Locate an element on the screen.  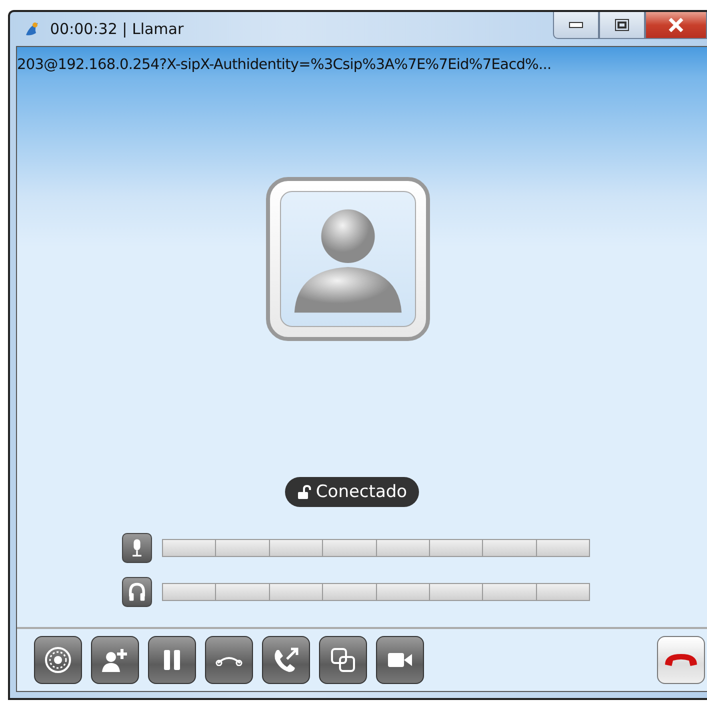
close-icon is located at coordinates (676, 25).